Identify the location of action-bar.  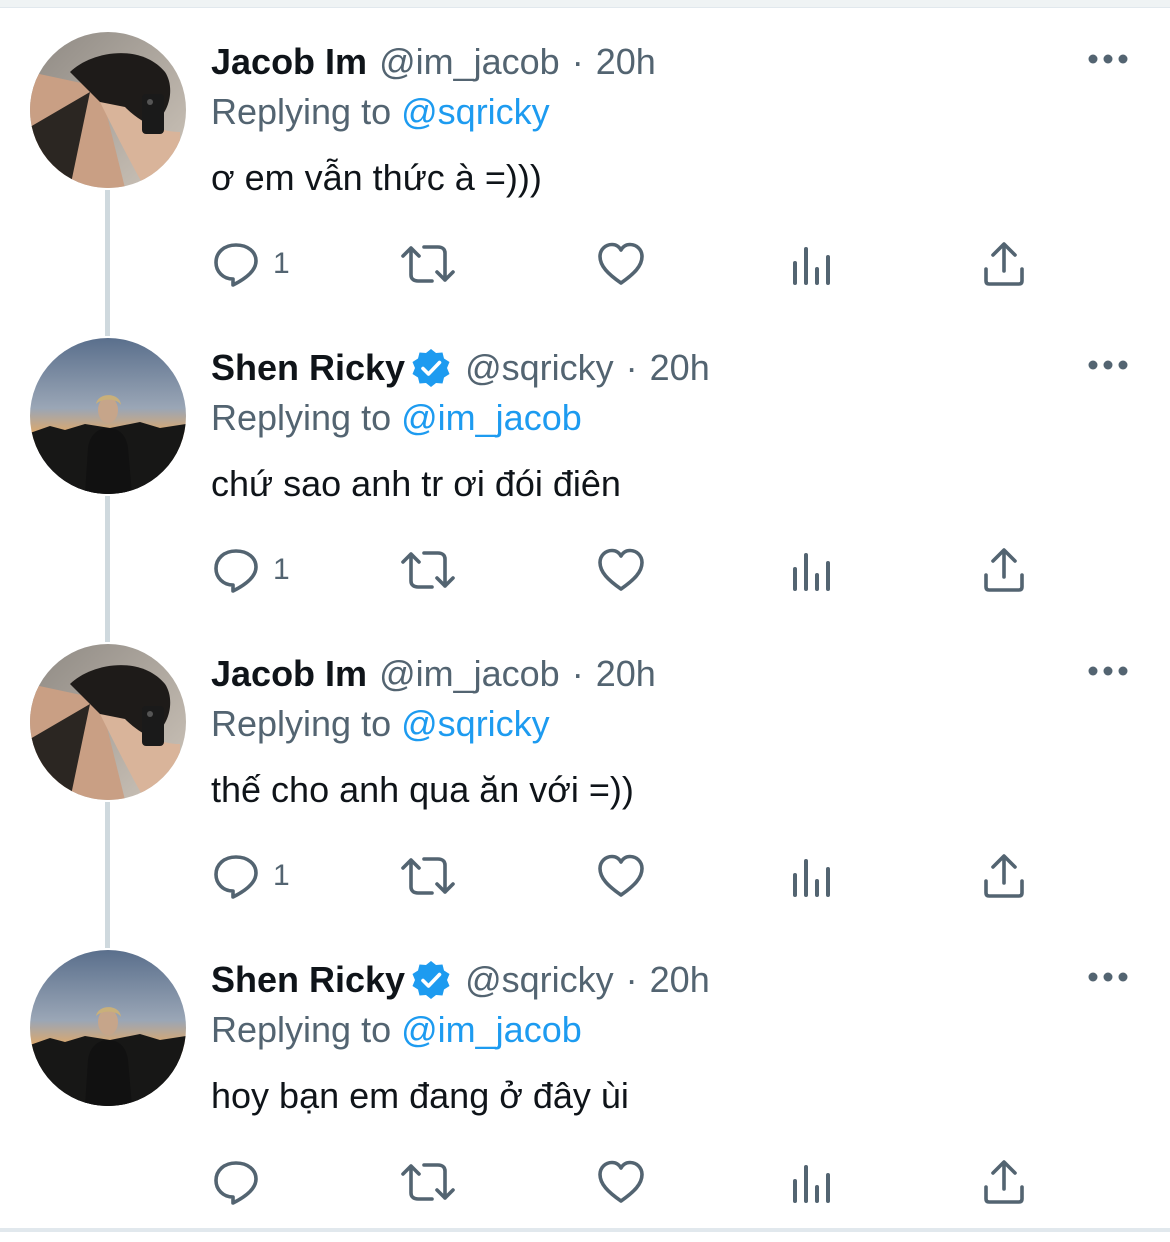
(651, 1182).